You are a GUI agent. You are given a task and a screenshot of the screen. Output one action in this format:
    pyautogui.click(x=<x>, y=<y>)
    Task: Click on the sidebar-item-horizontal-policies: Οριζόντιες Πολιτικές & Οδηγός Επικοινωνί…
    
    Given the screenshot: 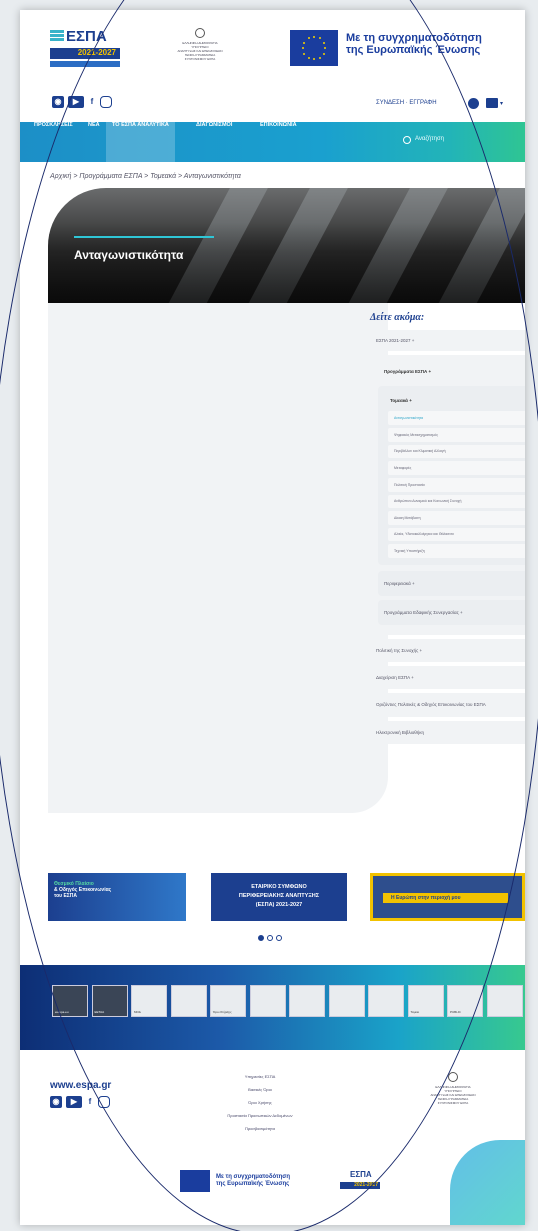 What is the action you would take?
    pyautogui.click(x=447, y=705)
    